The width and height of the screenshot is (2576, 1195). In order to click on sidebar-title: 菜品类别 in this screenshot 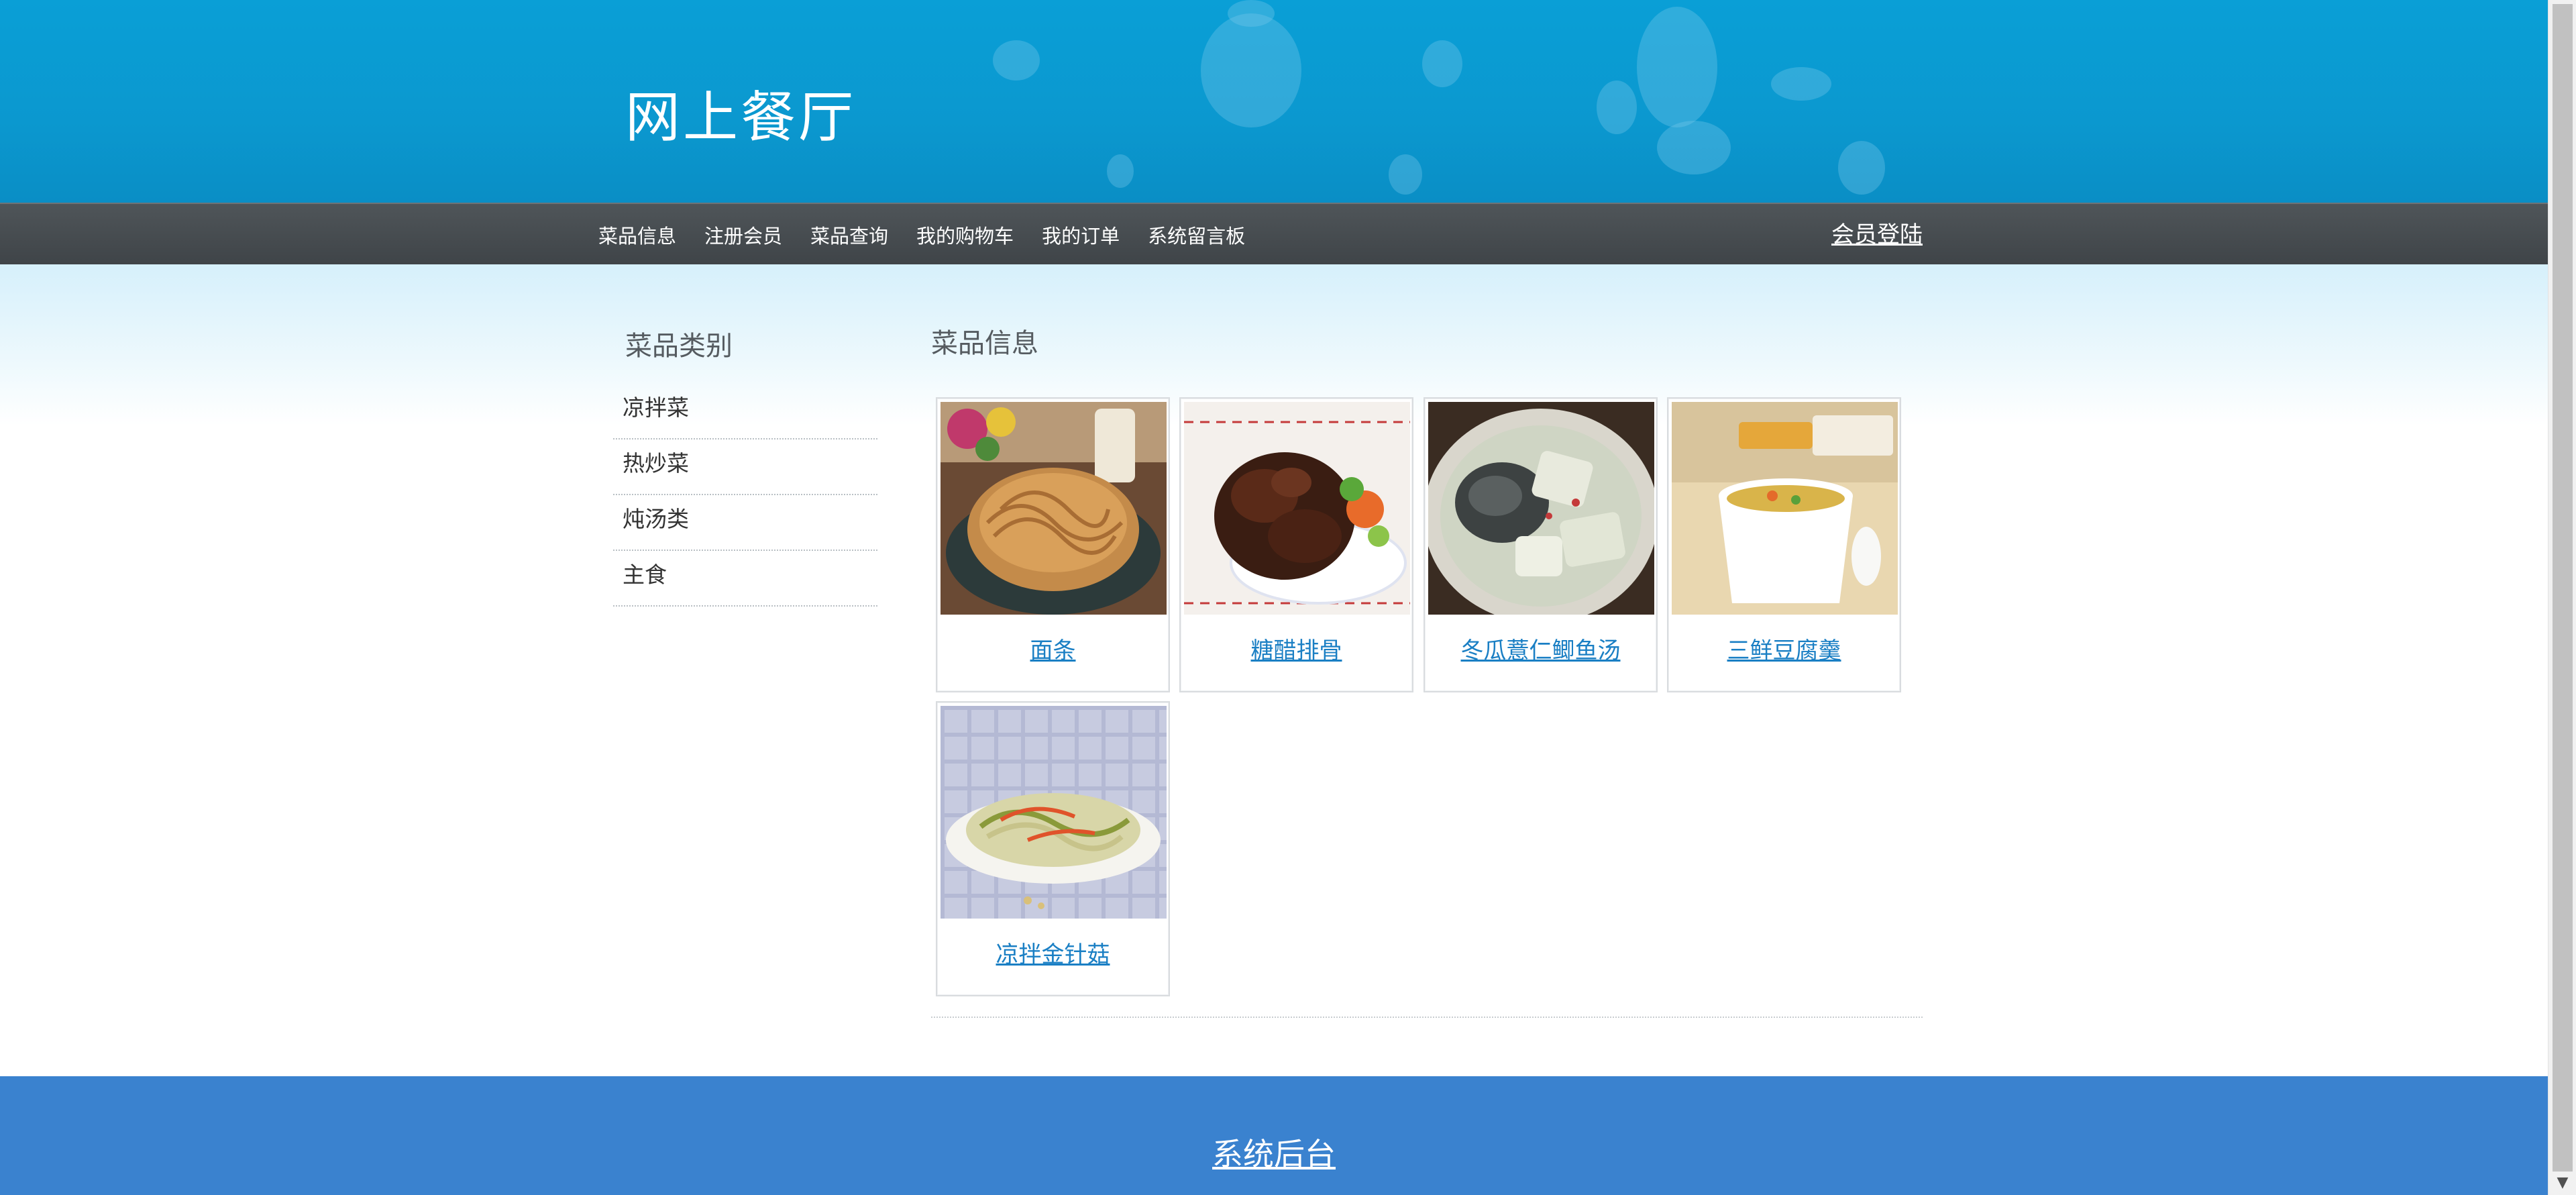, I will do `click(679, 346)`.